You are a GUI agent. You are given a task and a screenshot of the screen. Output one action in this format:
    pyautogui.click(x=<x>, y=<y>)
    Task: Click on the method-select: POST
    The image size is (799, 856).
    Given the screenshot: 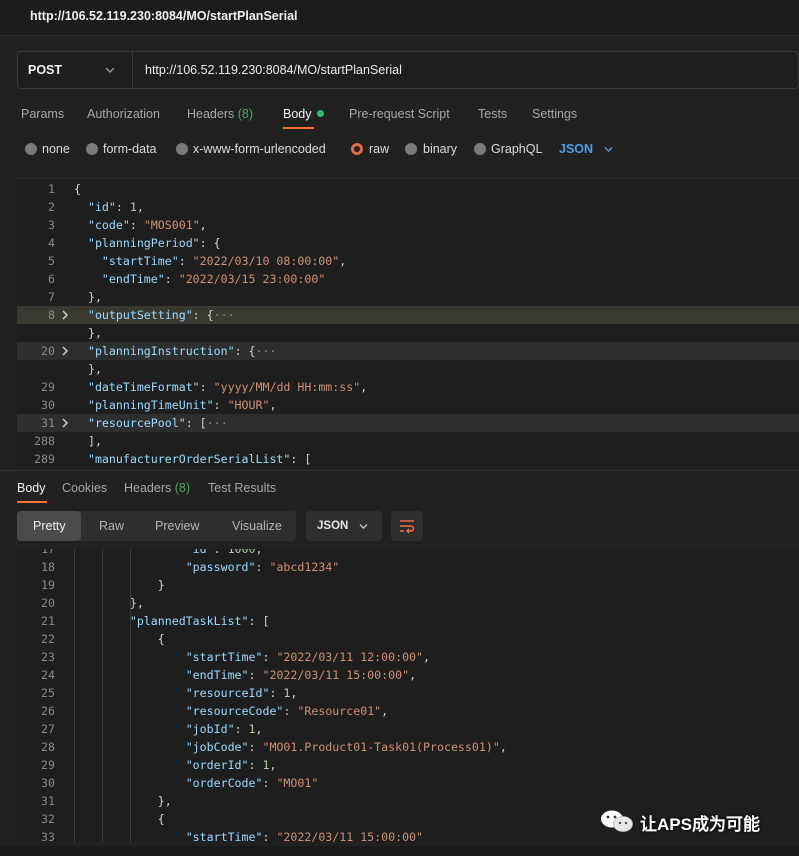 What is the action you would take?
    pyautogui.click(x=75, y=70)
    